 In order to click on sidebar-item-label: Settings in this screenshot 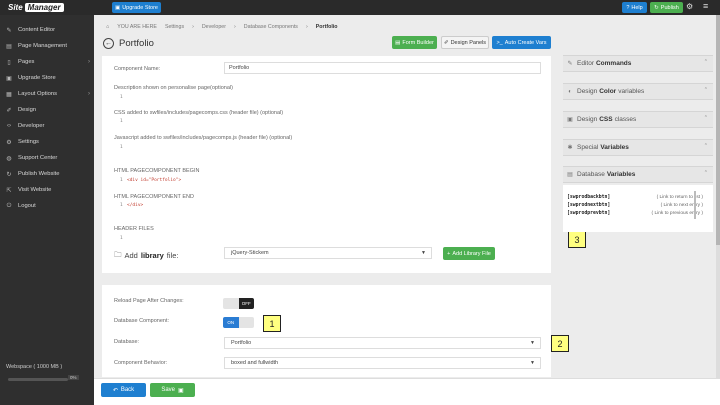, I will do `click(28, 142)`.